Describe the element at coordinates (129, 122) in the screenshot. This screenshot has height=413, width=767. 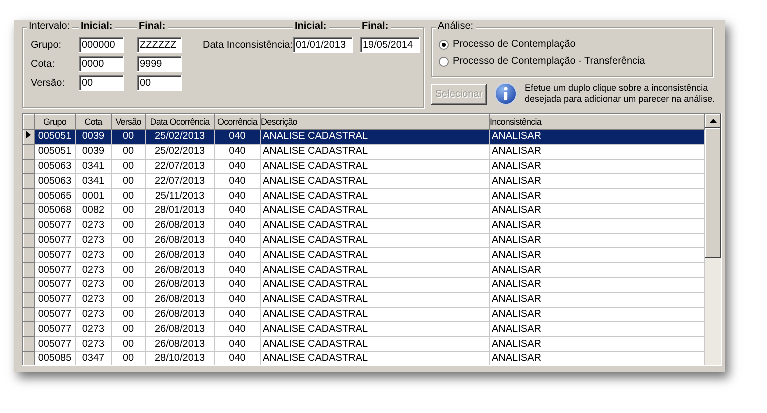
I see `column-header: Versão` at that location.